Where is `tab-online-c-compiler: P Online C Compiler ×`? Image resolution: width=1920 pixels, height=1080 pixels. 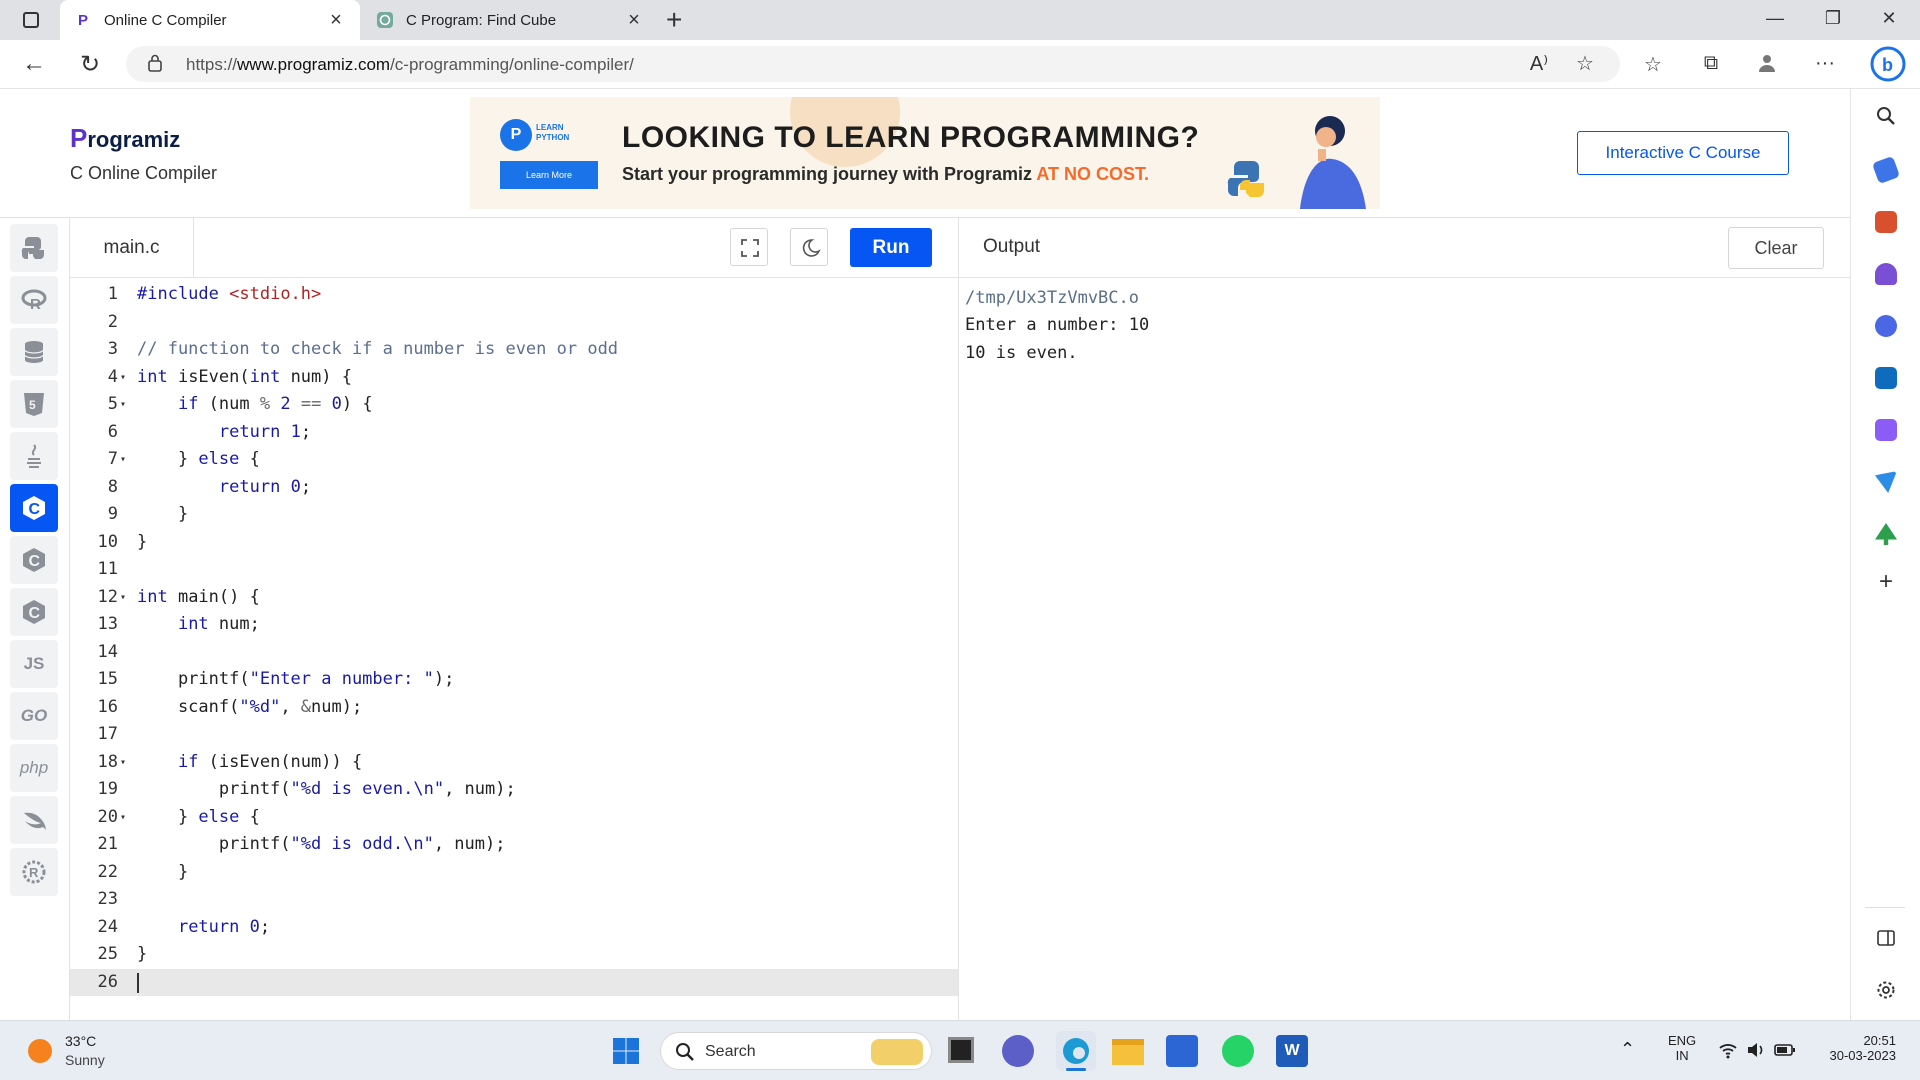
tab-online-c-compiler: P Online C Compiler × is located at coordinates (210, 20).